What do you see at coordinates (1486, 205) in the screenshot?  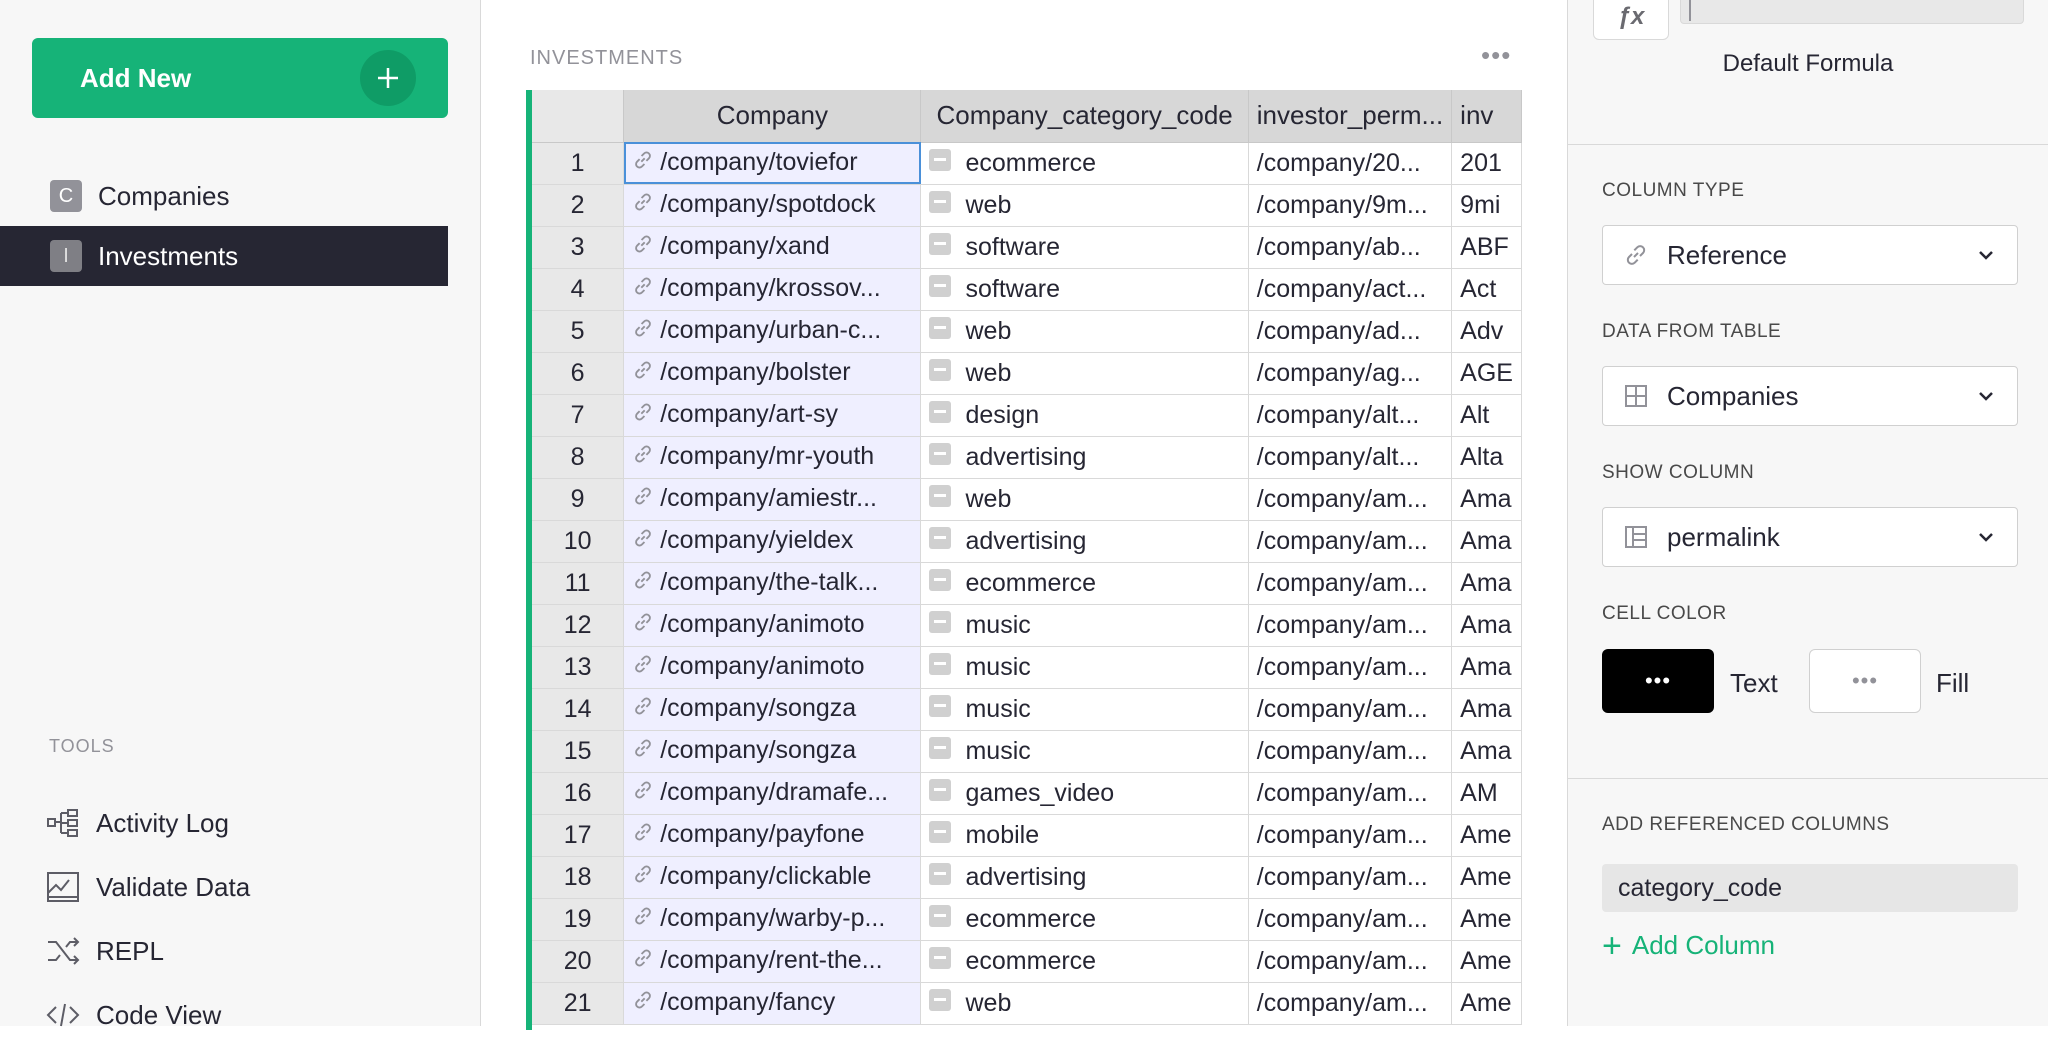 I see `investor-cell: 9mi` at bounding box center [1486, 205].